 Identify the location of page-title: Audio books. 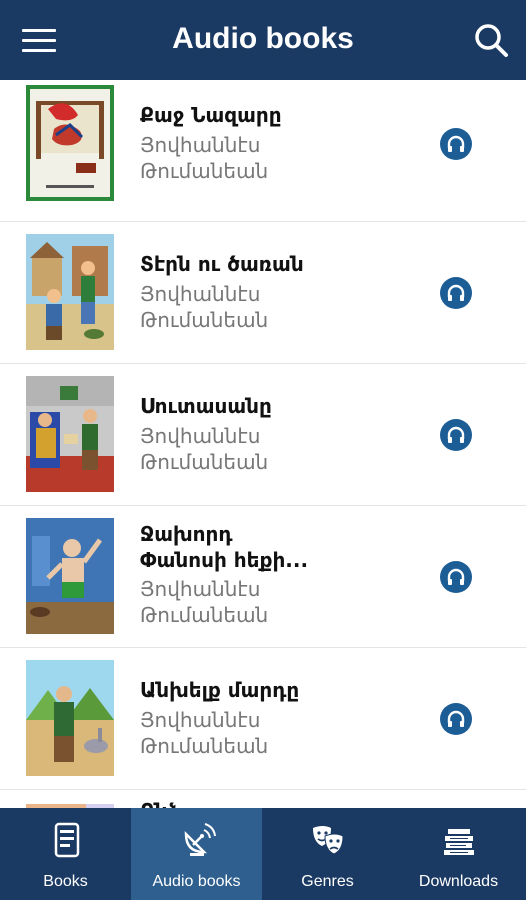
(263, 38).